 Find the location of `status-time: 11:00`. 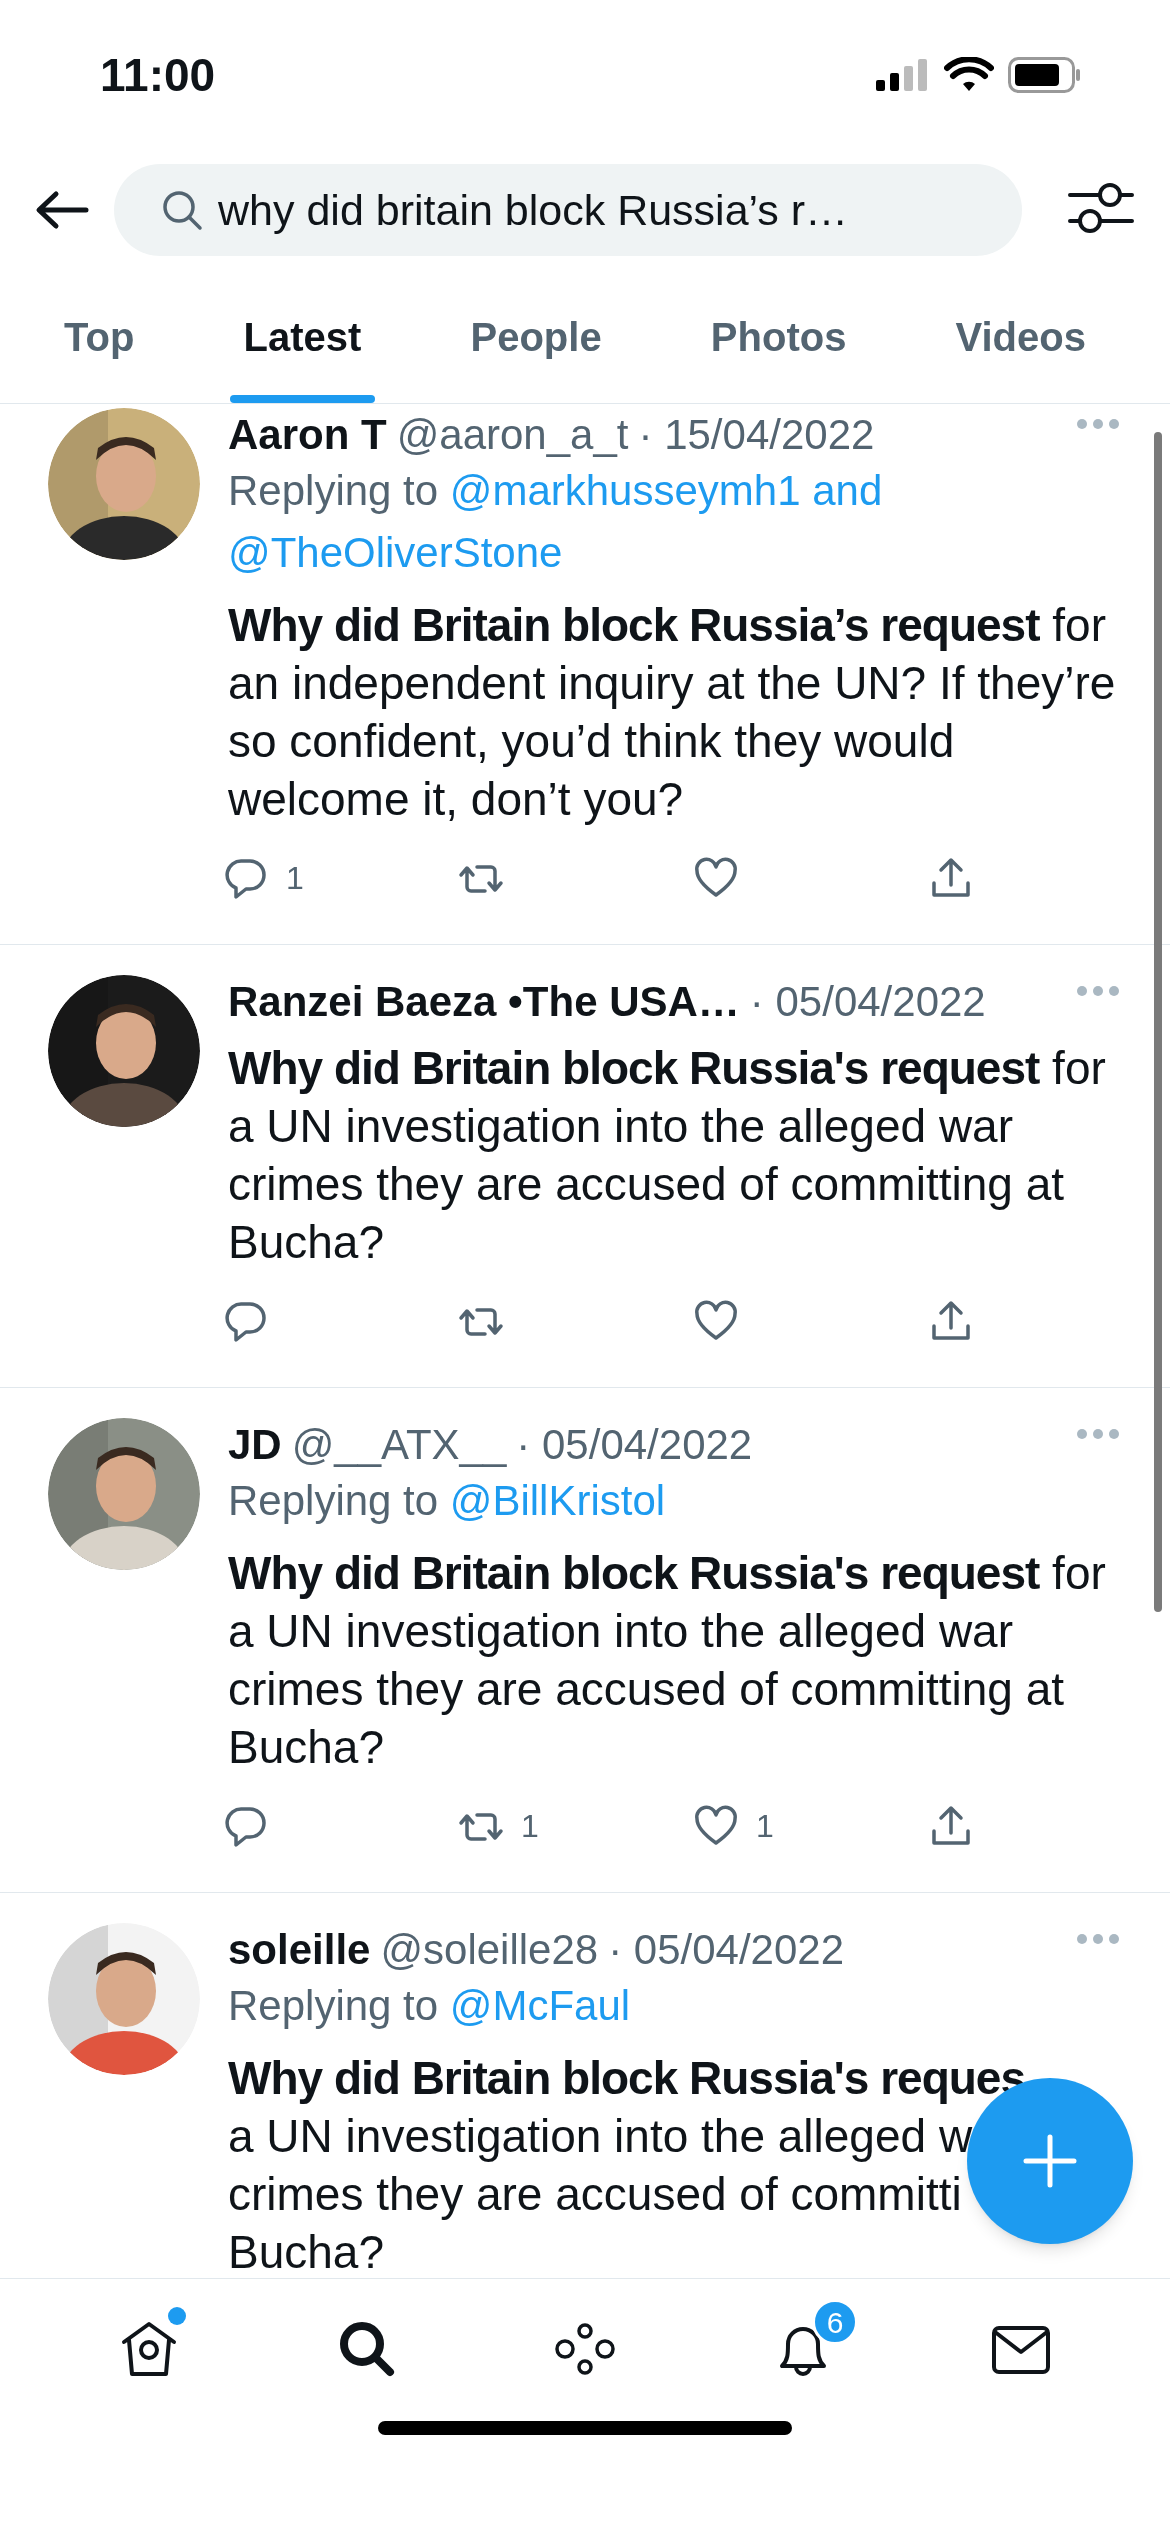

status-time: 11:00 is located at coordinates (158, 75).